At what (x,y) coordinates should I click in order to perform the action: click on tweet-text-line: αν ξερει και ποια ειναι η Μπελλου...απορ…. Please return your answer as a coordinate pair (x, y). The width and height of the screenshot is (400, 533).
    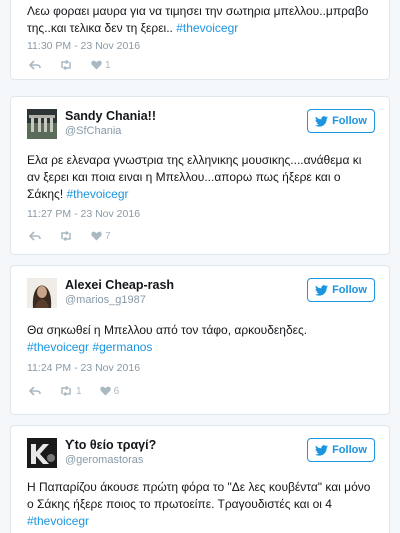
    Looking at the image, I should click on (184, 177).